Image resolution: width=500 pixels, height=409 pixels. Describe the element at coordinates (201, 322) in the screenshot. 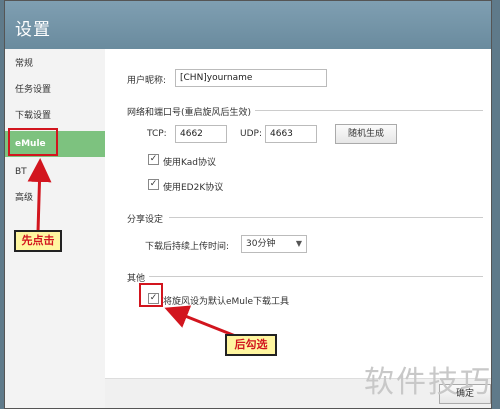

I see `arrow-to-checkbox` at that location.